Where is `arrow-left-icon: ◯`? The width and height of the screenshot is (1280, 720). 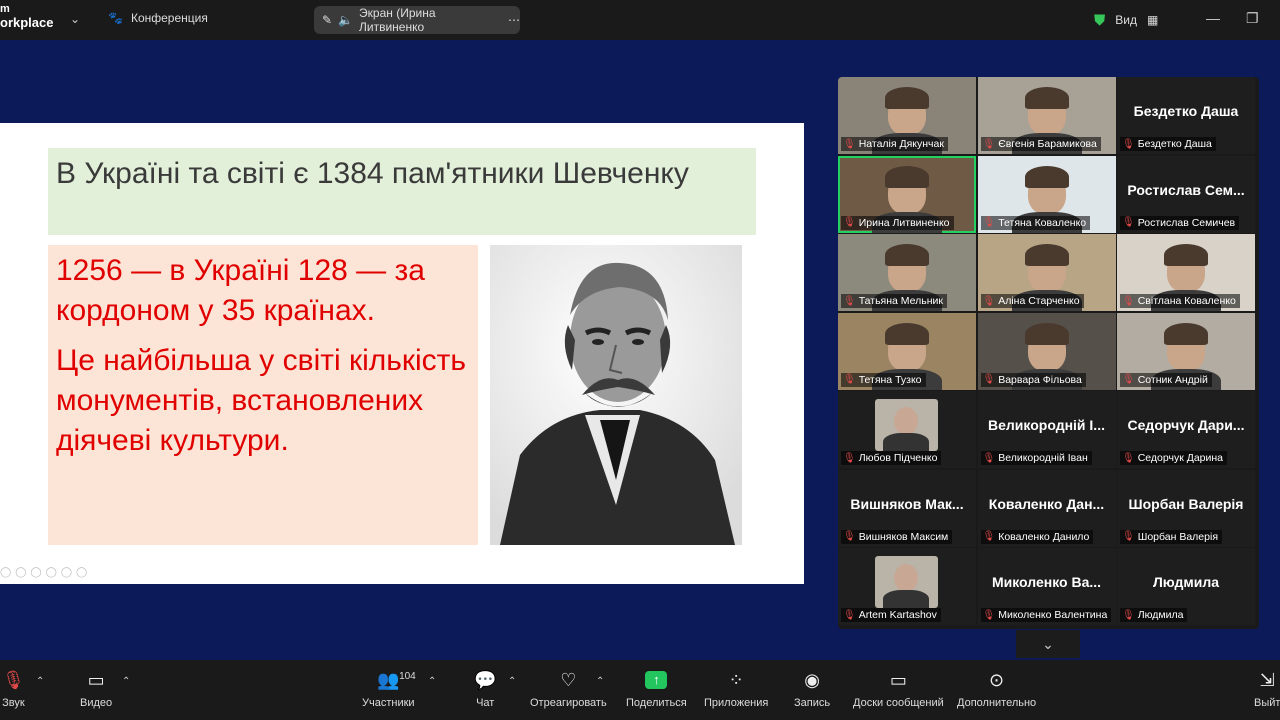 arrow-left-icon: ◯ is located at coordinates (5, 572).